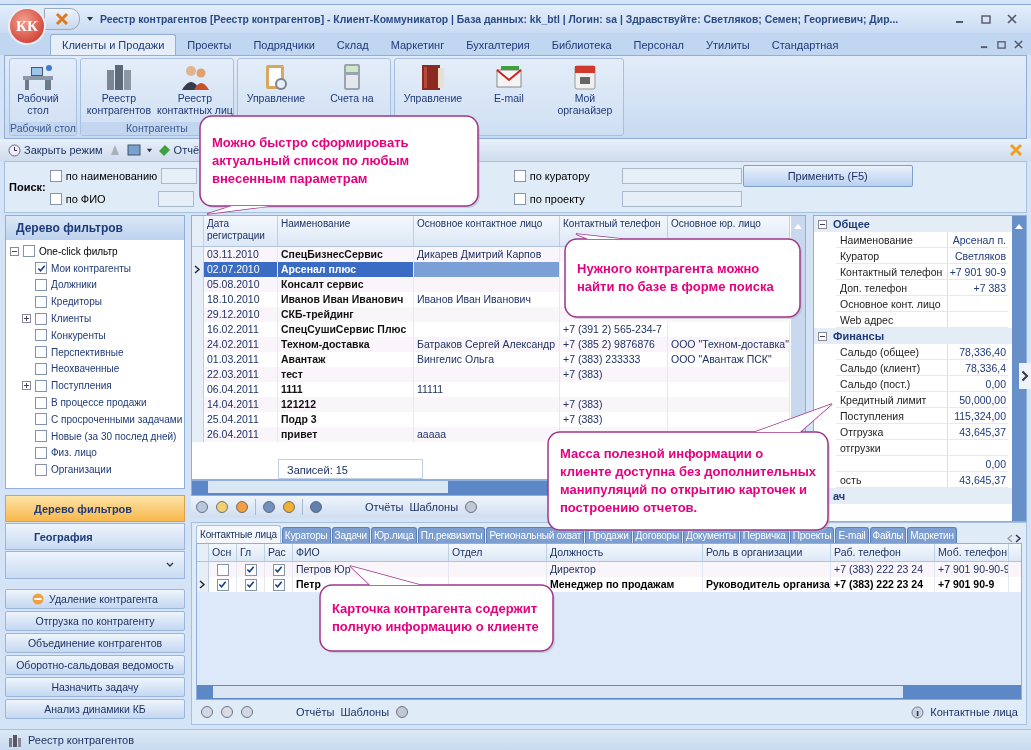 The height and width of the screenshot is (750, 1031). Describe the element at coordinates (279, 552) in the screenshot. I see `column-header: Рас` at that location.